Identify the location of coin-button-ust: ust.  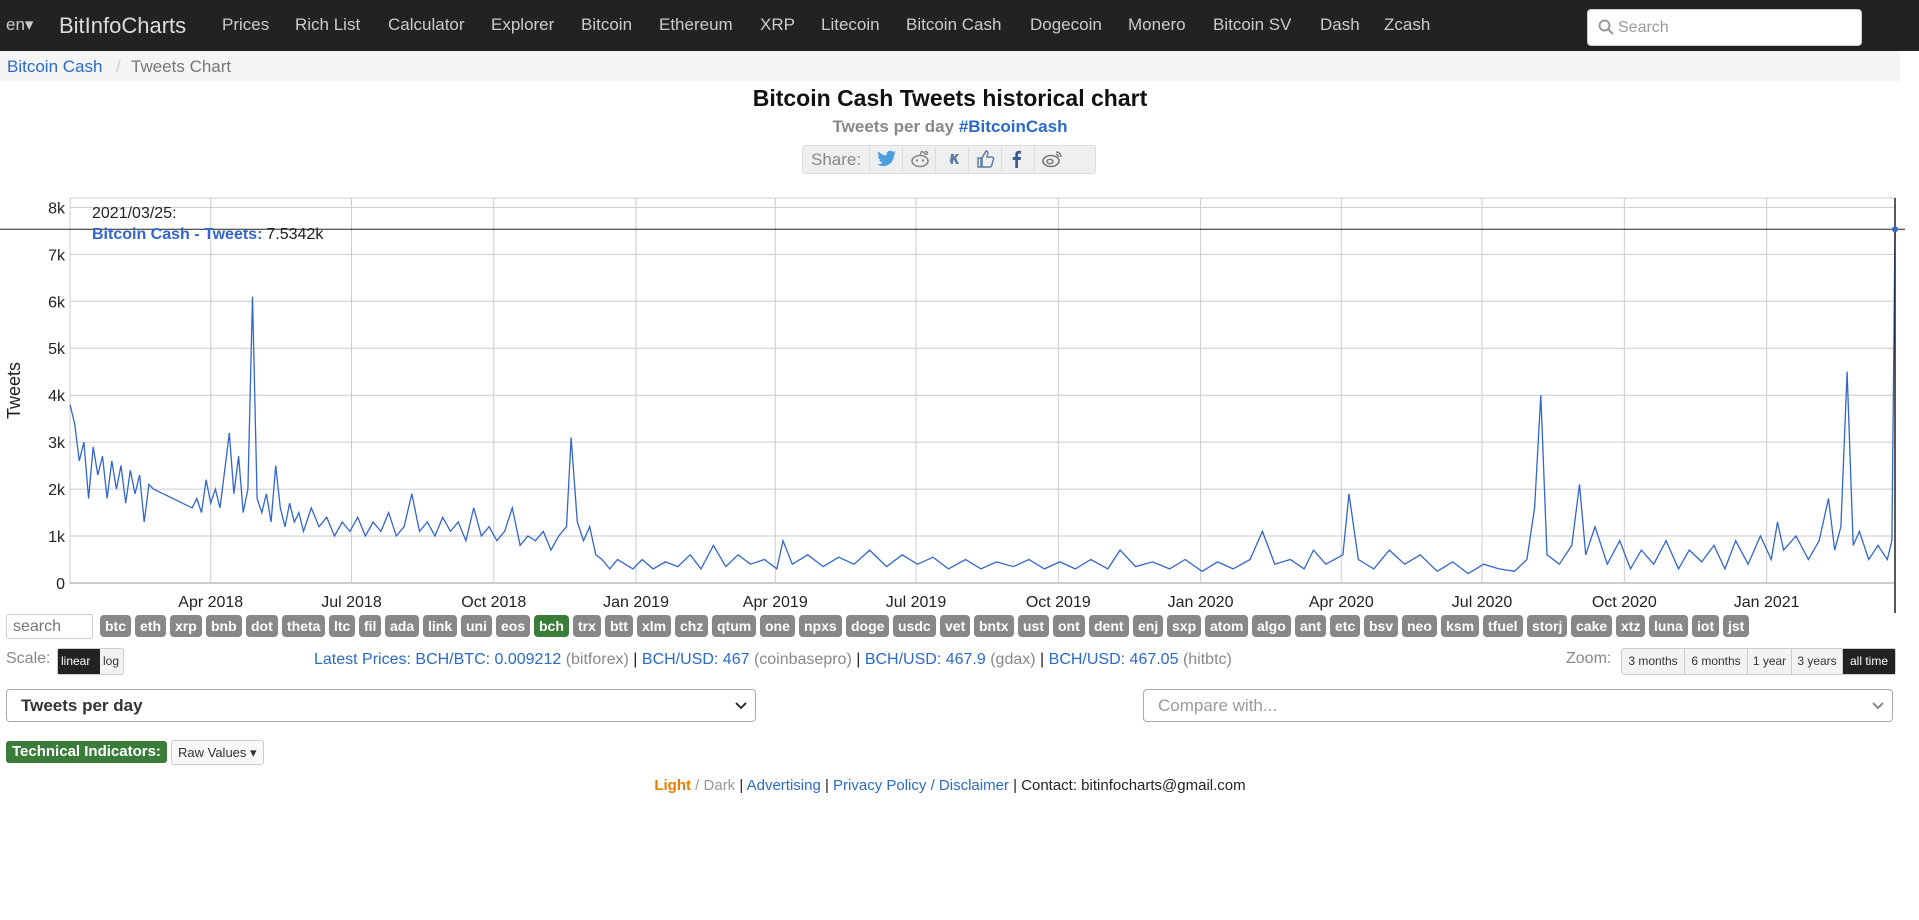
(1033, 626).